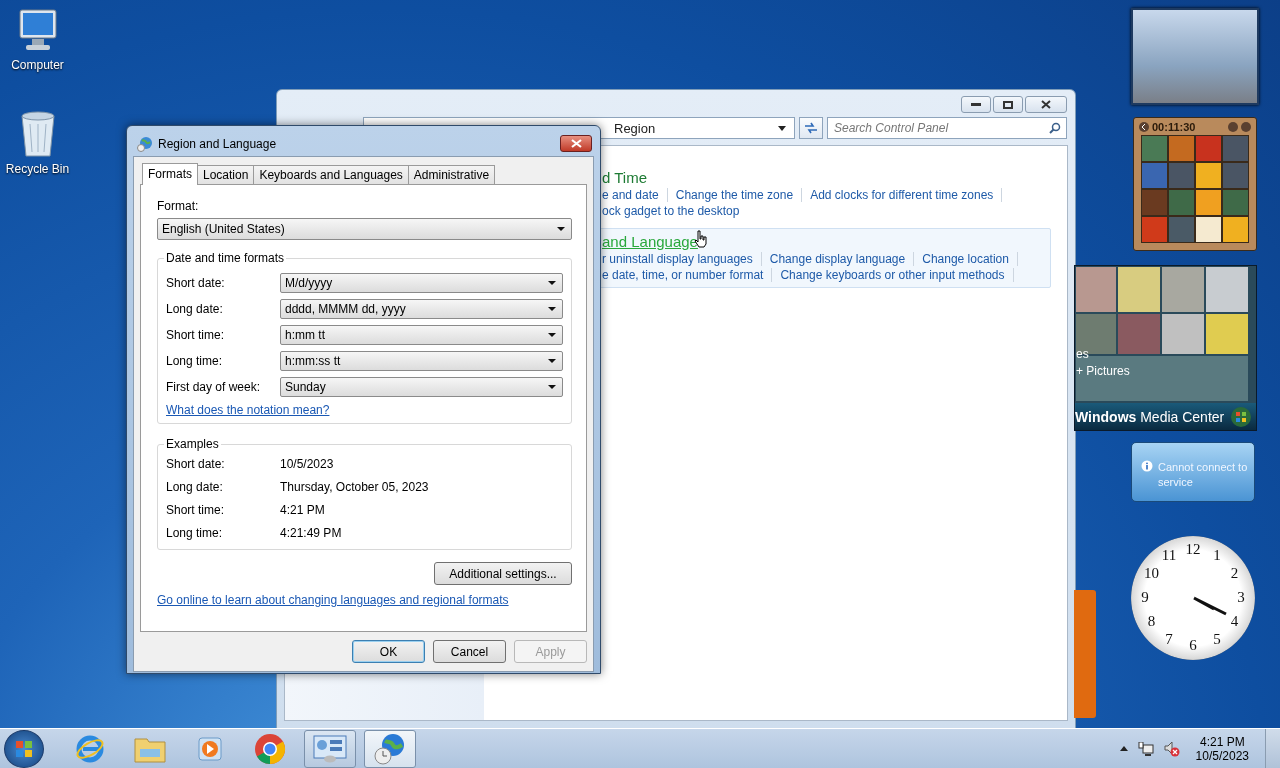 Image resolution: width=1280 pixels, height=768 pixels. What do you see at coordinates (965, 259) in the screenshot?
I see `task-link: Change location` at bounding box center [965, 259].